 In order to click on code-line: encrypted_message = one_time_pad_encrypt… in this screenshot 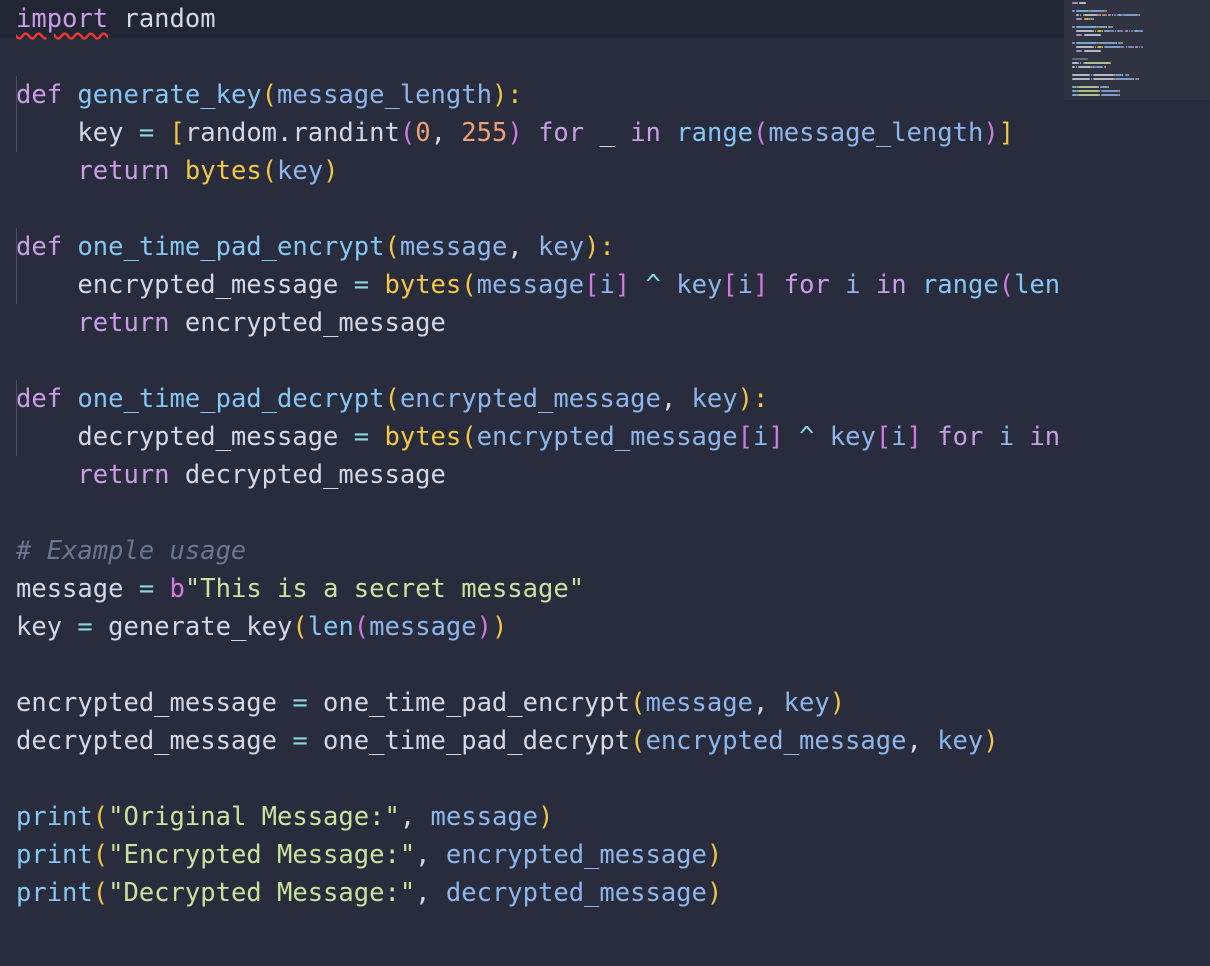, I will do `click(430, 703)`.